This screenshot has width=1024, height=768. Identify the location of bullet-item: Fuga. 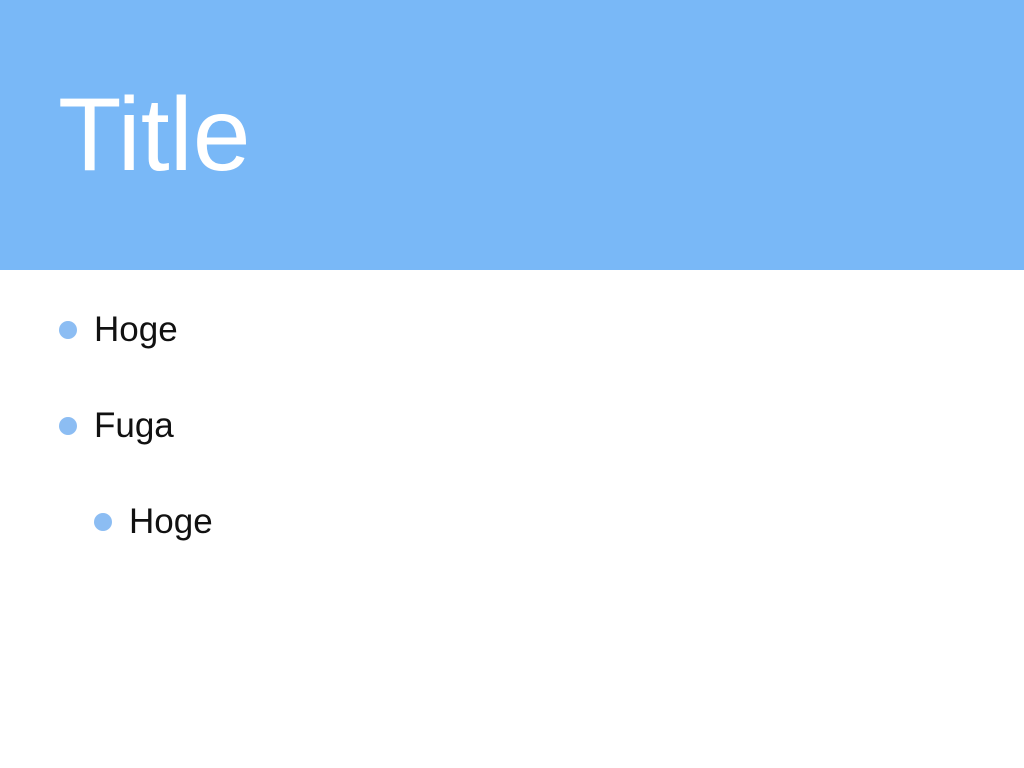
(116, 426).